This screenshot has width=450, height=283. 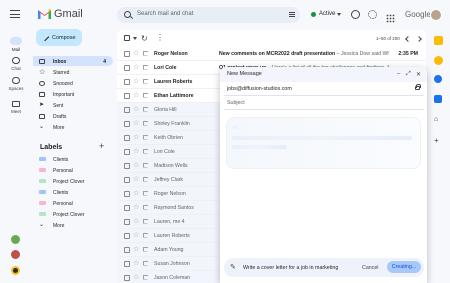 What do you see at coordinates (438, 99) in the screenshot?
I see `contacts-icon` at bounding box center [438, 99].